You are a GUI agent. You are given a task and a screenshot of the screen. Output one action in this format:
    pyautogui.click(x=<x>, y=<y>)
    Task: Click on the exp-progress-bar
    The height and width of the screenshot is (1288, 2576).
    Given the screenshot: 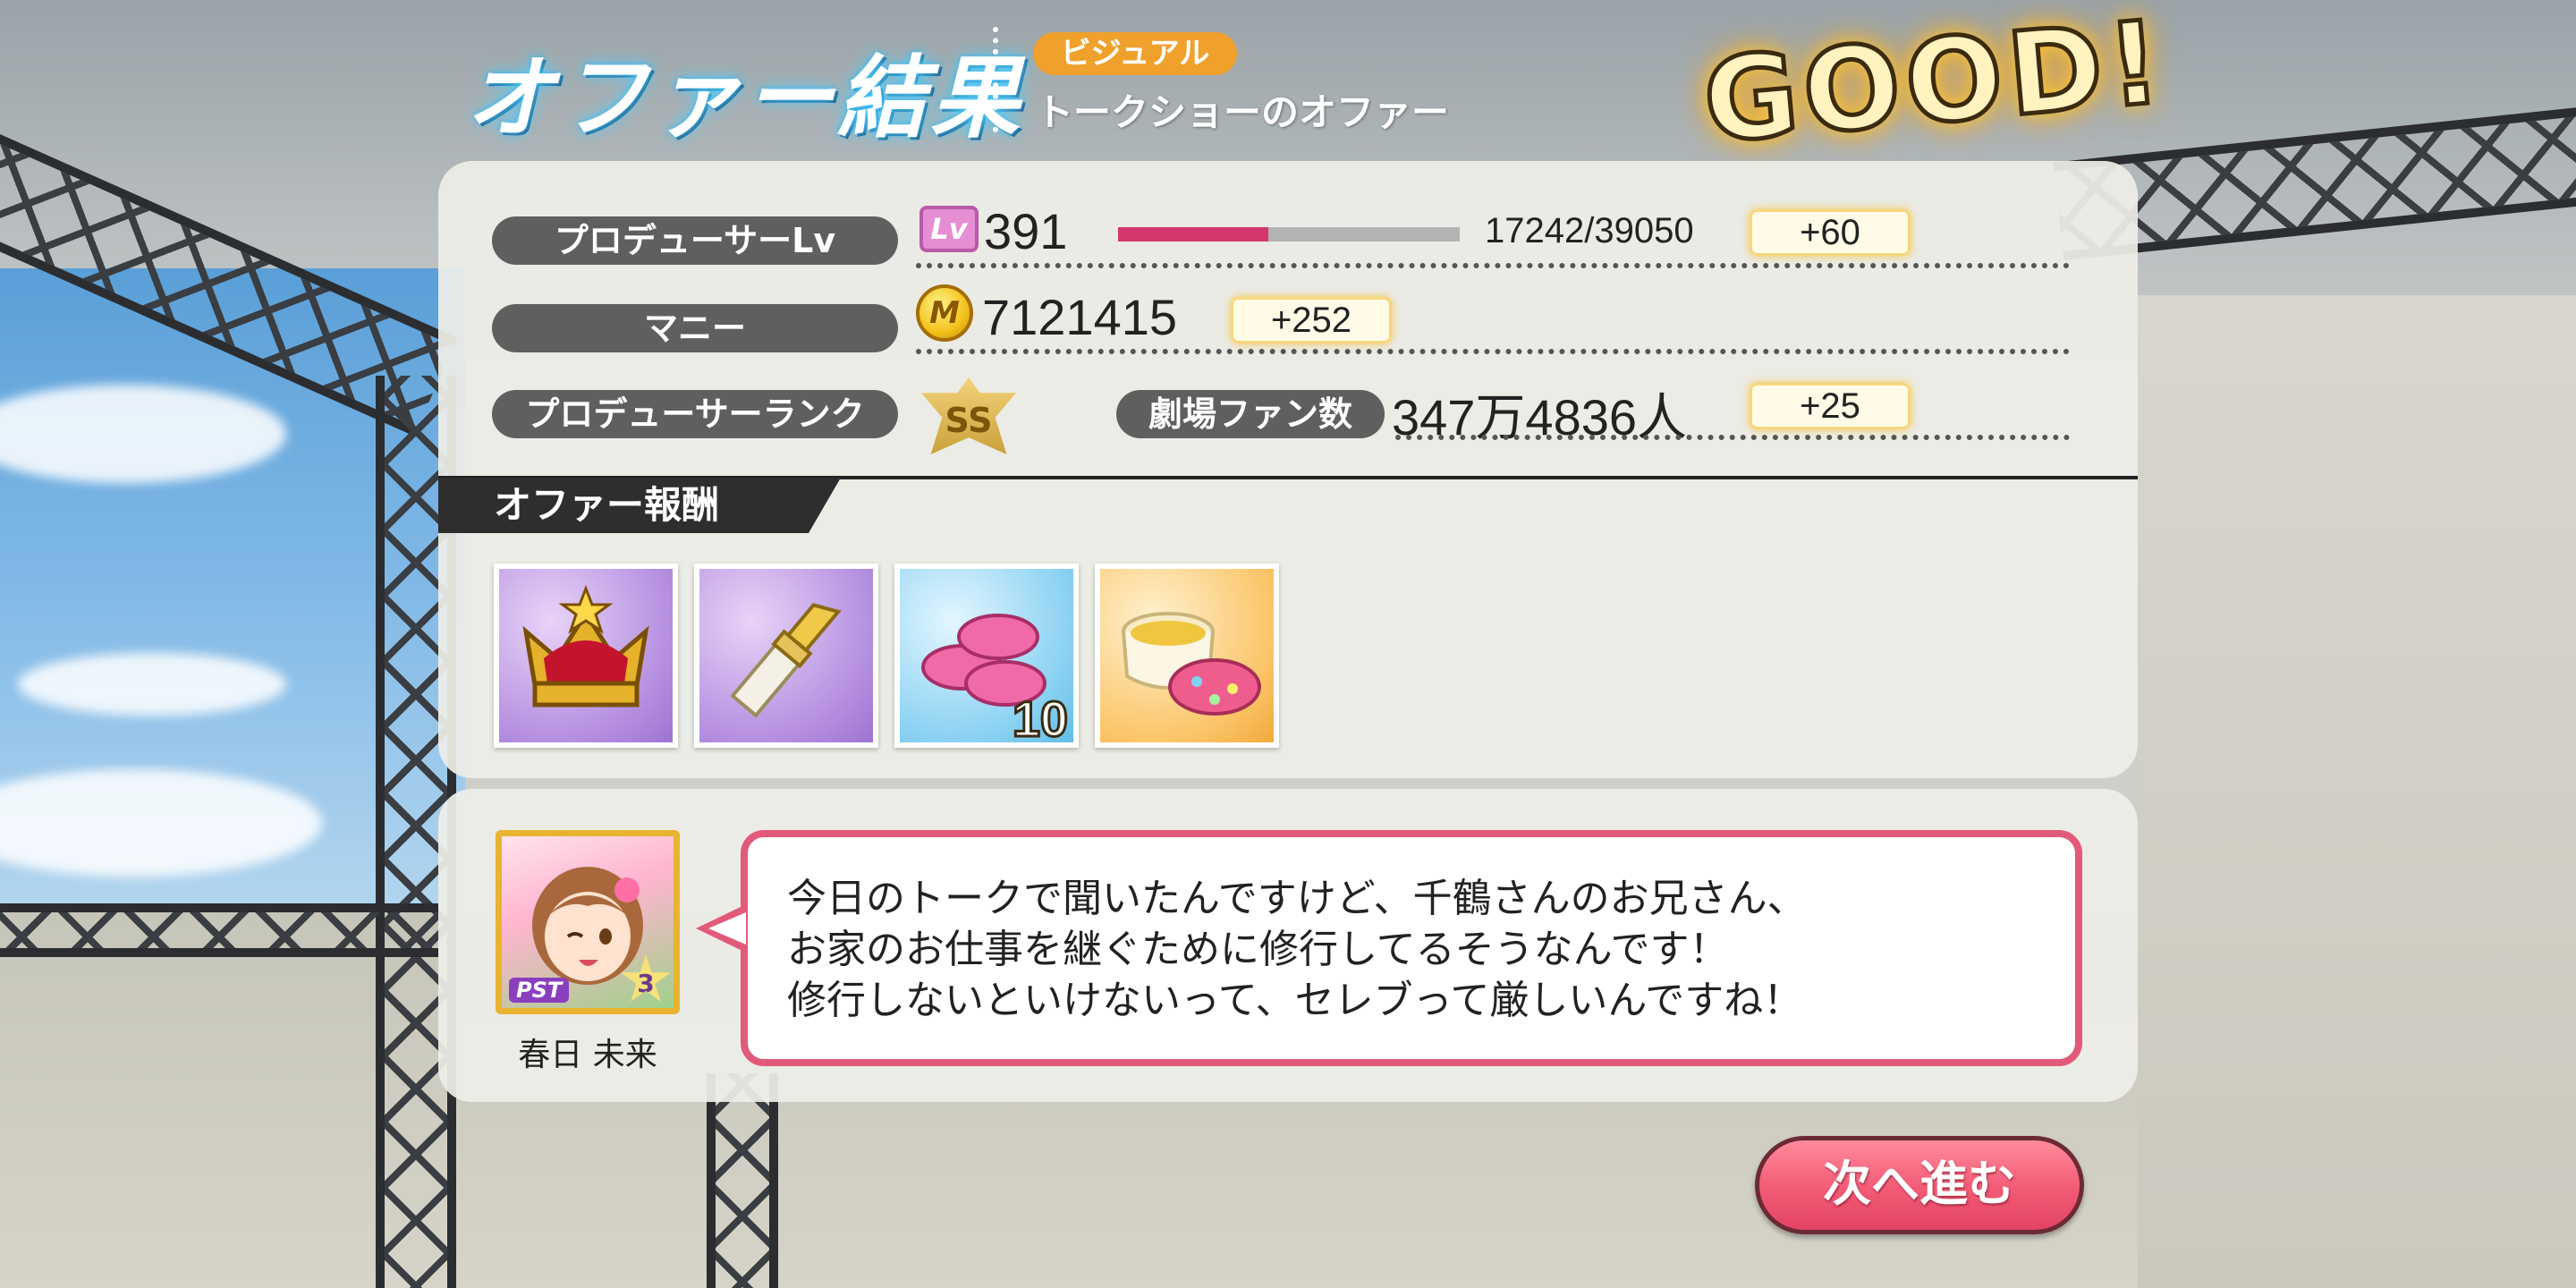 What is the action you would take?
    pyautogui.click(x=1289, y=234)
    